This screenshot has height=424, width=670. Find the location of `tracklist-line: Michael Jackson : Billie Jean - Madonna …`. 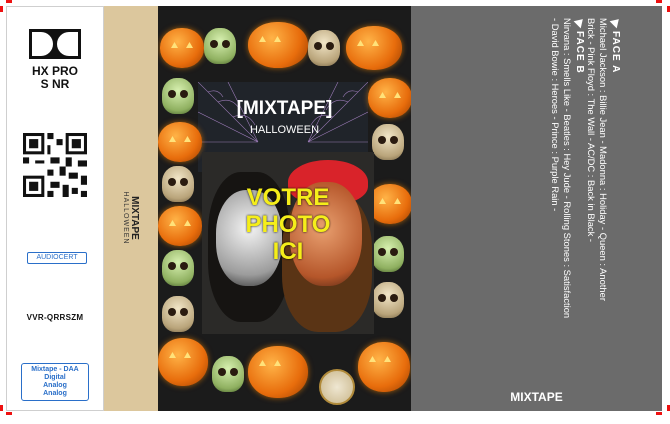

tracklist-line: Michael Jackson : Billie Jean - Madonna … is located at coordinates (603, 159).